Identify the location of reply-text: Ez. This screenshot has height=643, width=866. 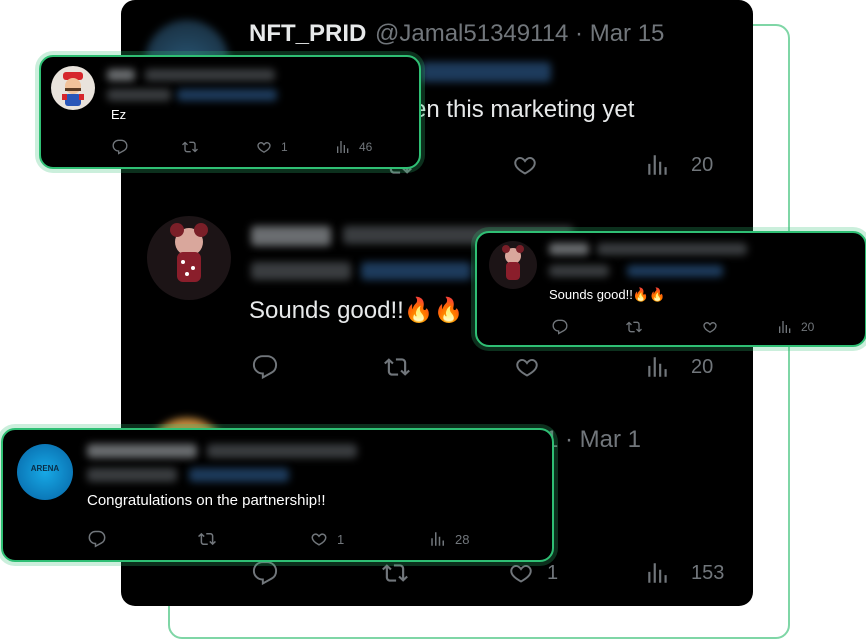
(119, 114).